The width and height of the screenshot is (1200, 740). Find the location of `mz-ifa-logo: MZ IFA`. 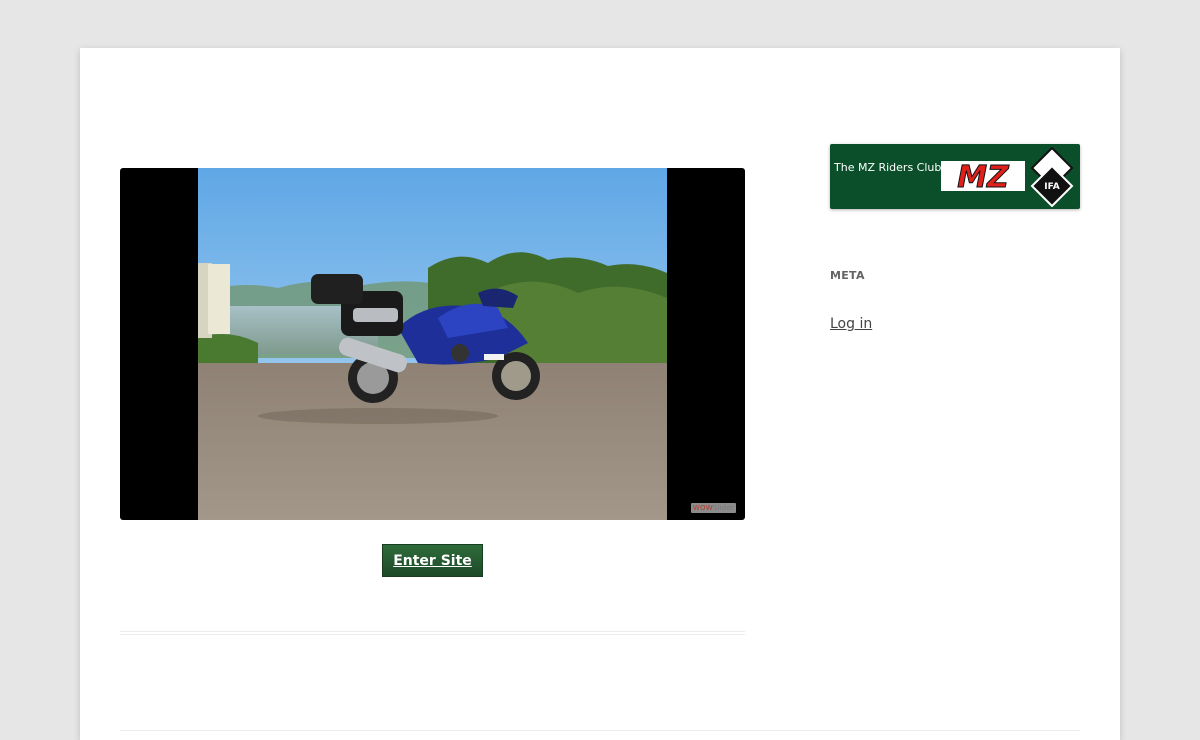

mz-ifa-logo: MZ IFA is located at coordinates (1007, 177).